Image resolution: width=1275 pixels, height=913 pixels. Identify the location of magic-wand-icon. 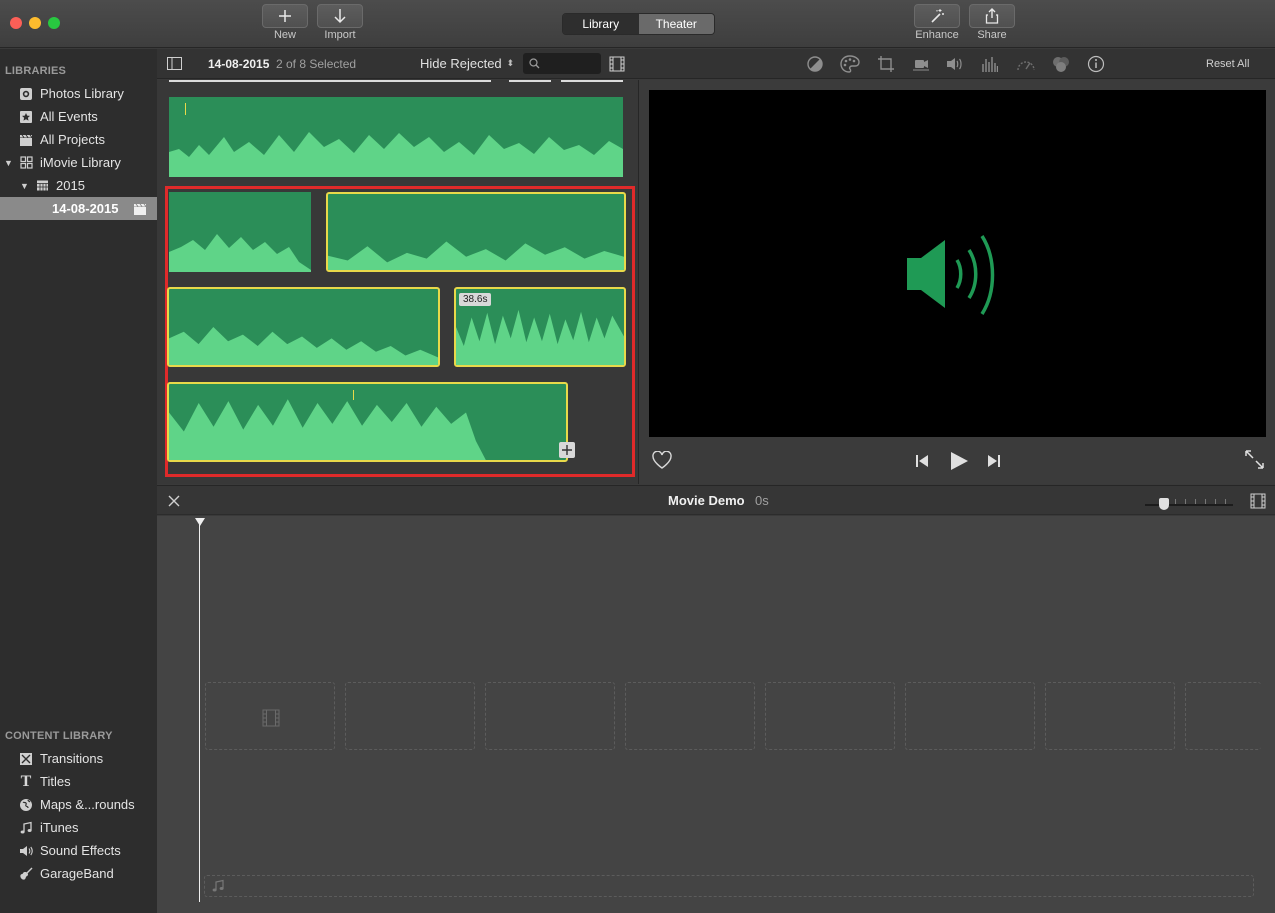
(937, 16).